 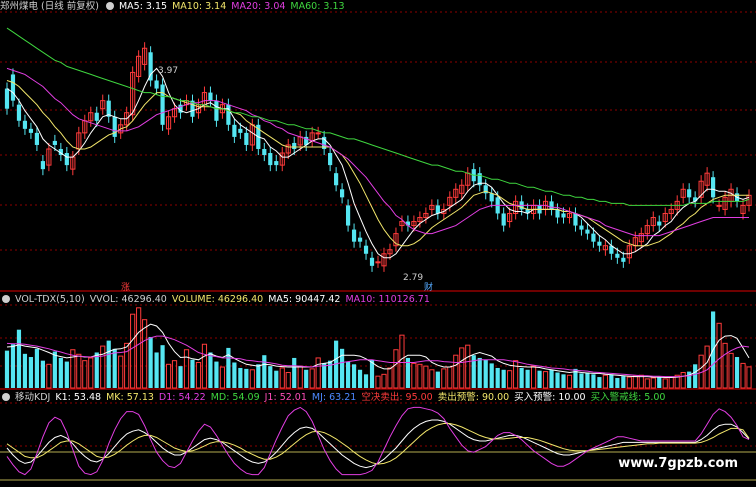 What do you see at coordinates (78, 397) in the screenshot?
I see `k1-legend: K1: 53.48` at bounding box center [78, 397].